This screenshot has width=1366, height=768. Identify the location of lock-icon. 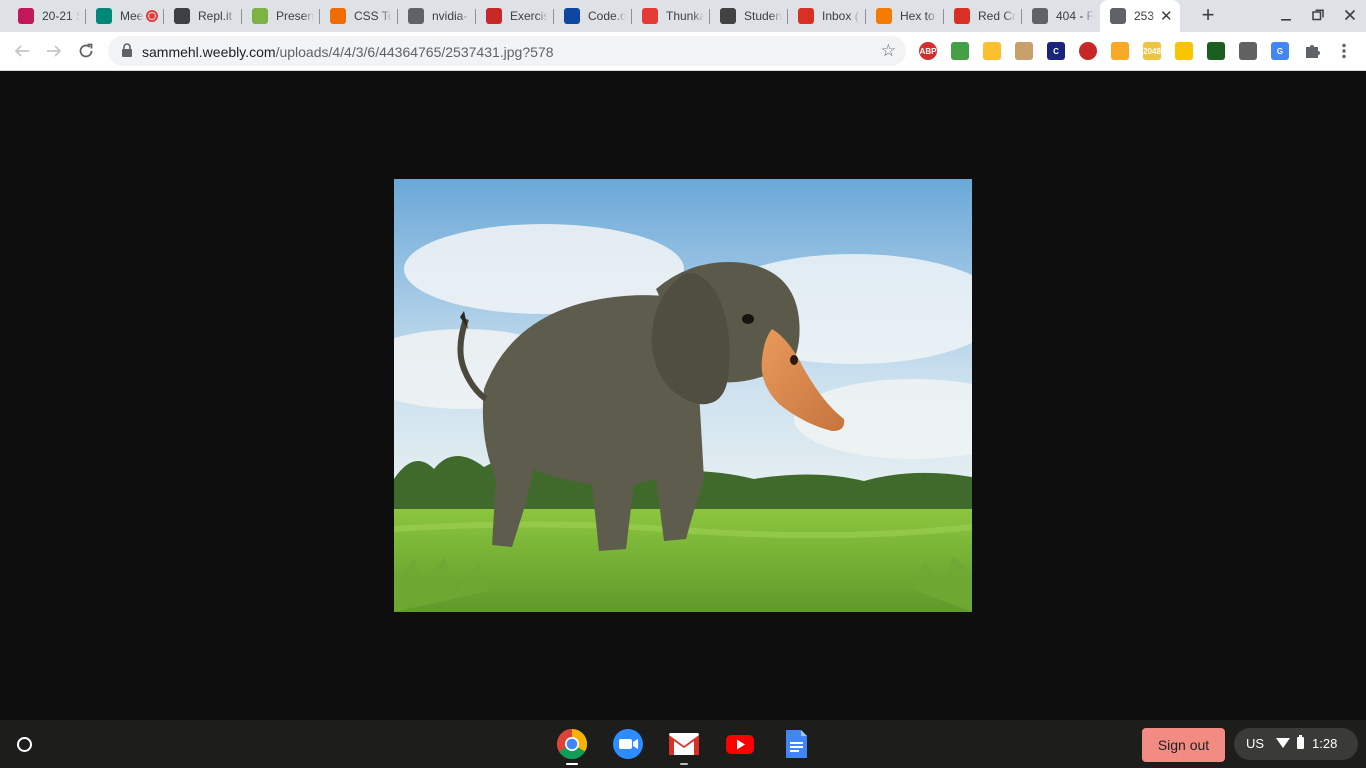
(127, 50).